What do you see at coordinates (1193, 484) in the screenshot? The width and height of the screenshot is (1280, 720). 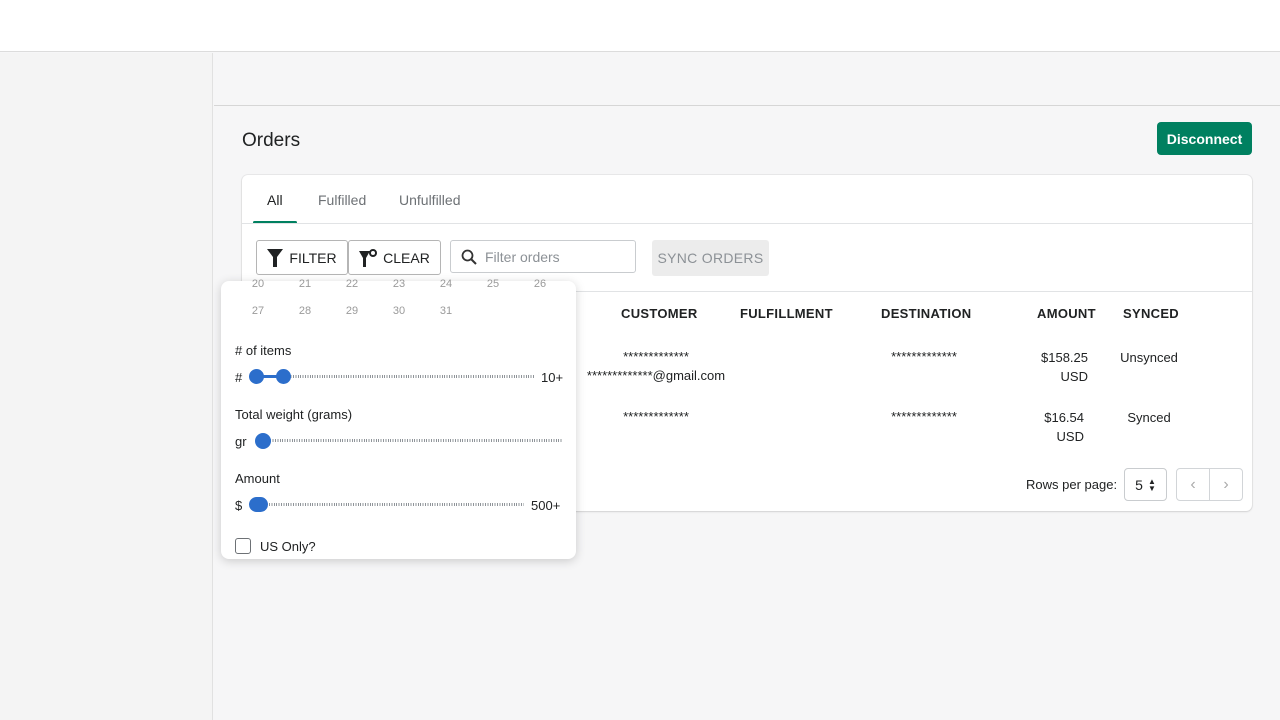 I see `prev-page-button: ‹` at bounding box center [1193, 484].